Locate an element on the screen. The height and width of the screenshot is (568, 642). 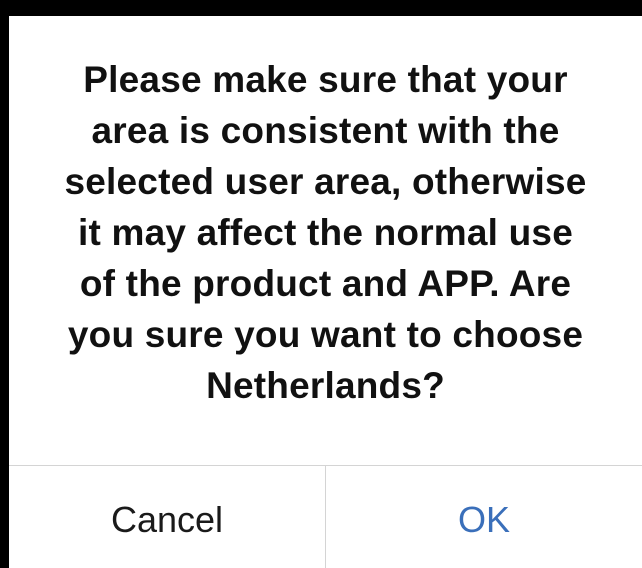
message-line: Netherlands? is located at coordinates (325, 385).